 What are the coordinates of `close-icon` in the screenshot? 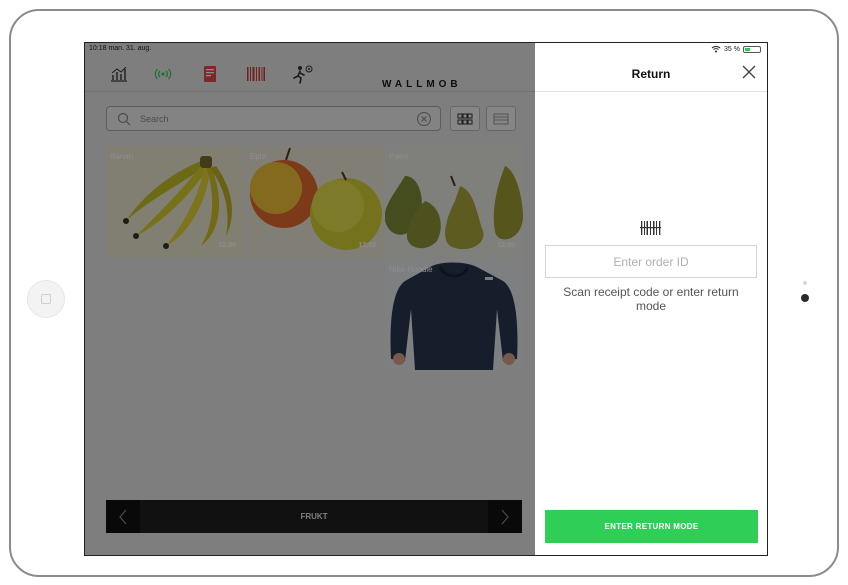 It's located at (749, 72).